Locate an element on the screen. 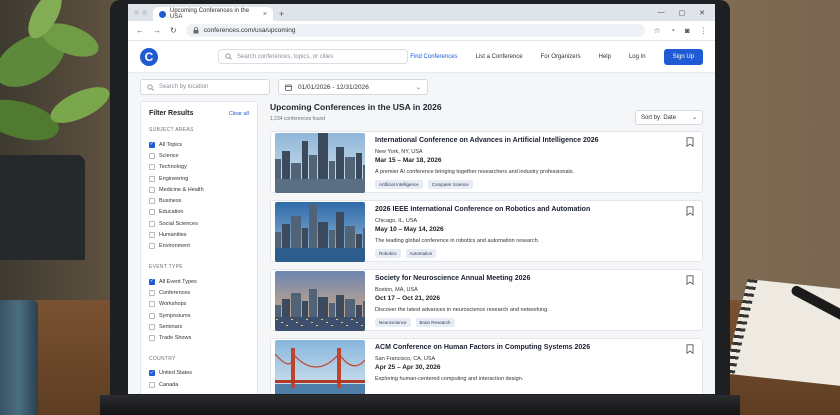 The height and width of the screenshot is (415, 840). chevron-down-icon: ⌄ is located at coordinates (418, 87).